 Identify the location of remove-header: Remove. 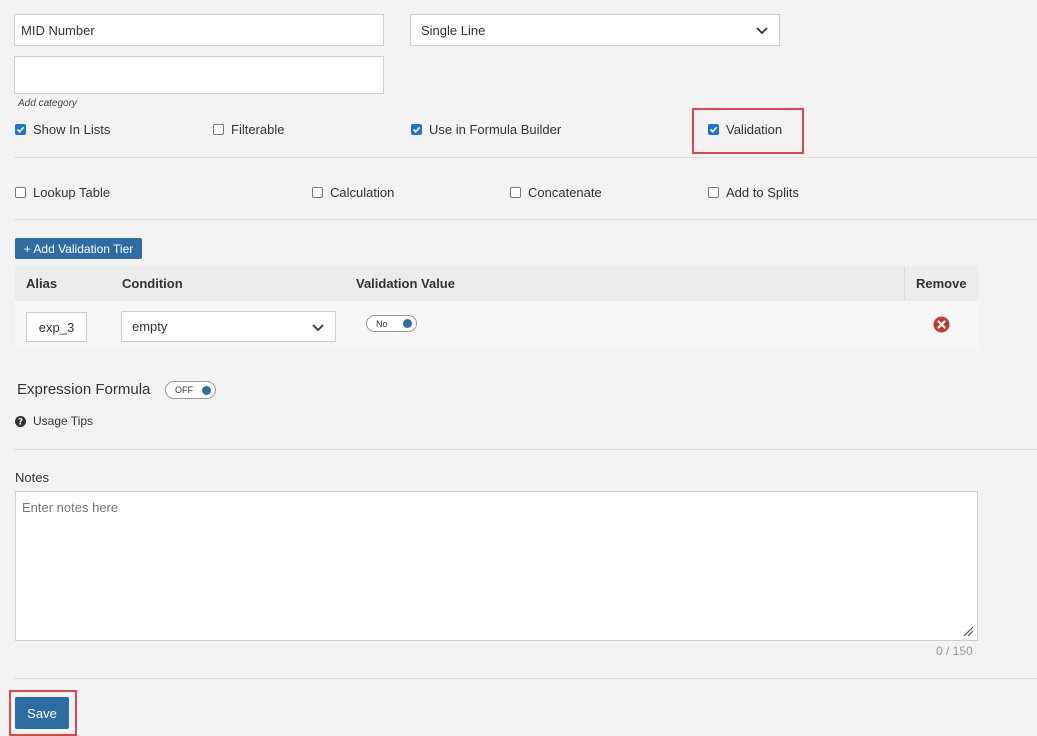
(941, 283).